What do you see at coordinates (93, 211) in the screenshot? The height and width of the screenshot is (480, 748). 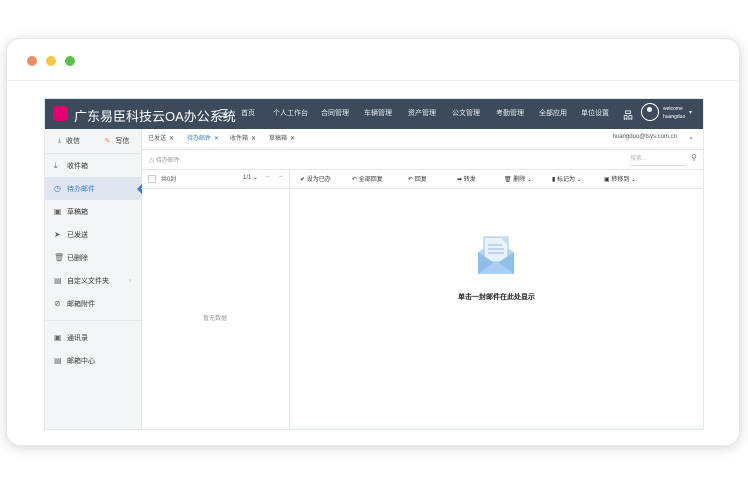 I see `sidebar-item-drafts: ▣ 草稿箱` at bounding box center [93, 211].